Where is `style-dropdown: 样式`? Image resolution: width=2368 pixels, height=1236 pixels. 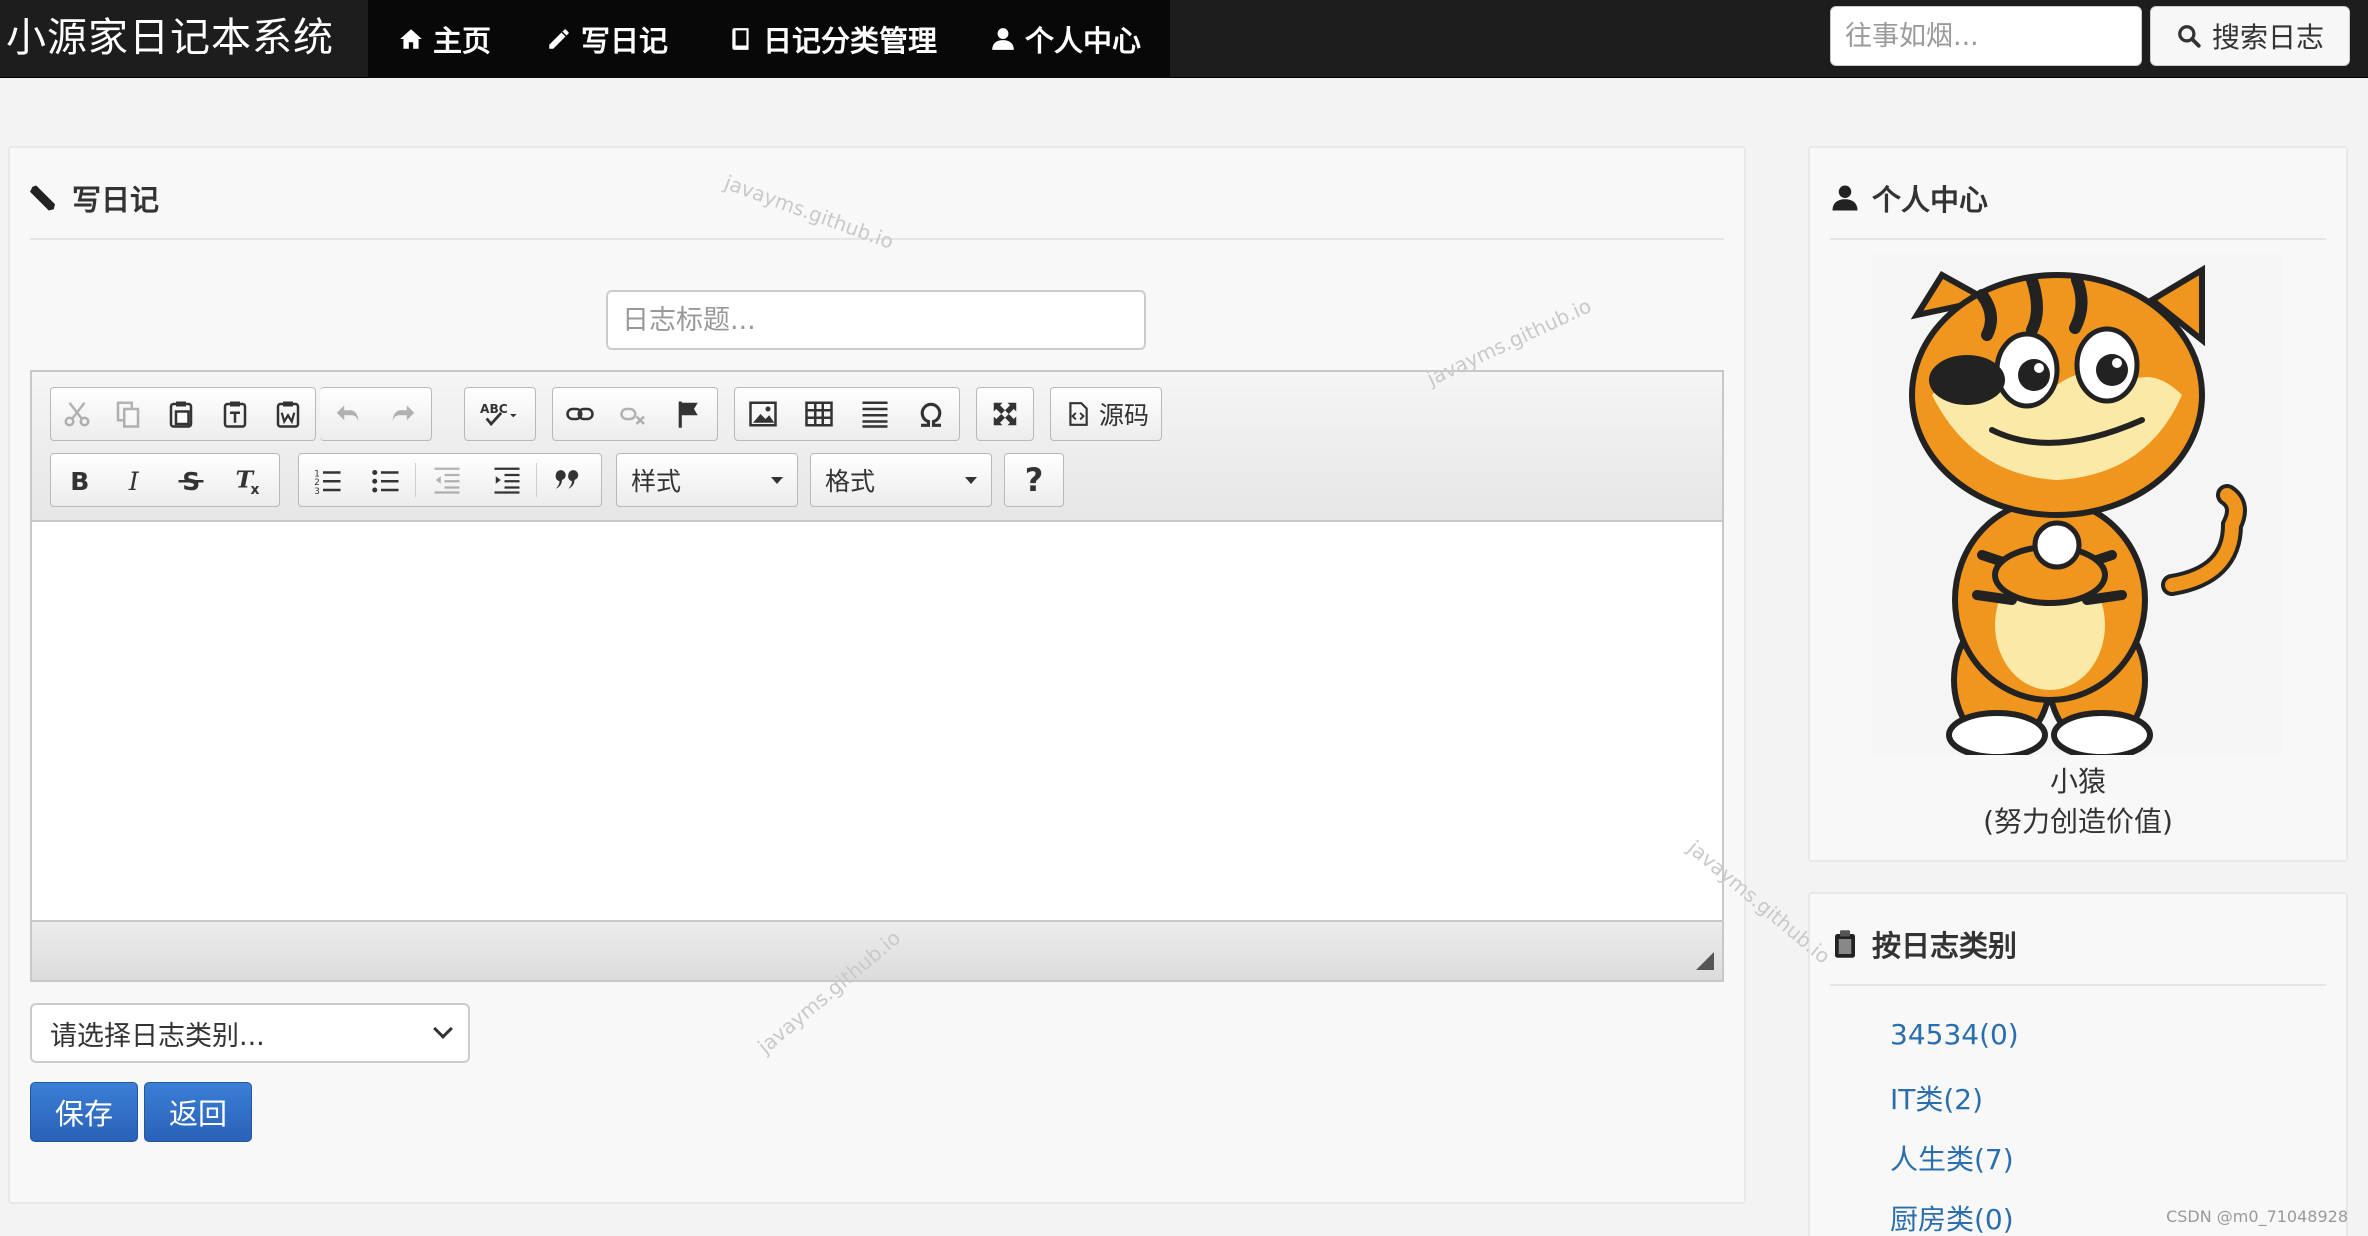
style-dropdown: 样式 is located at coordinates (707, 480).